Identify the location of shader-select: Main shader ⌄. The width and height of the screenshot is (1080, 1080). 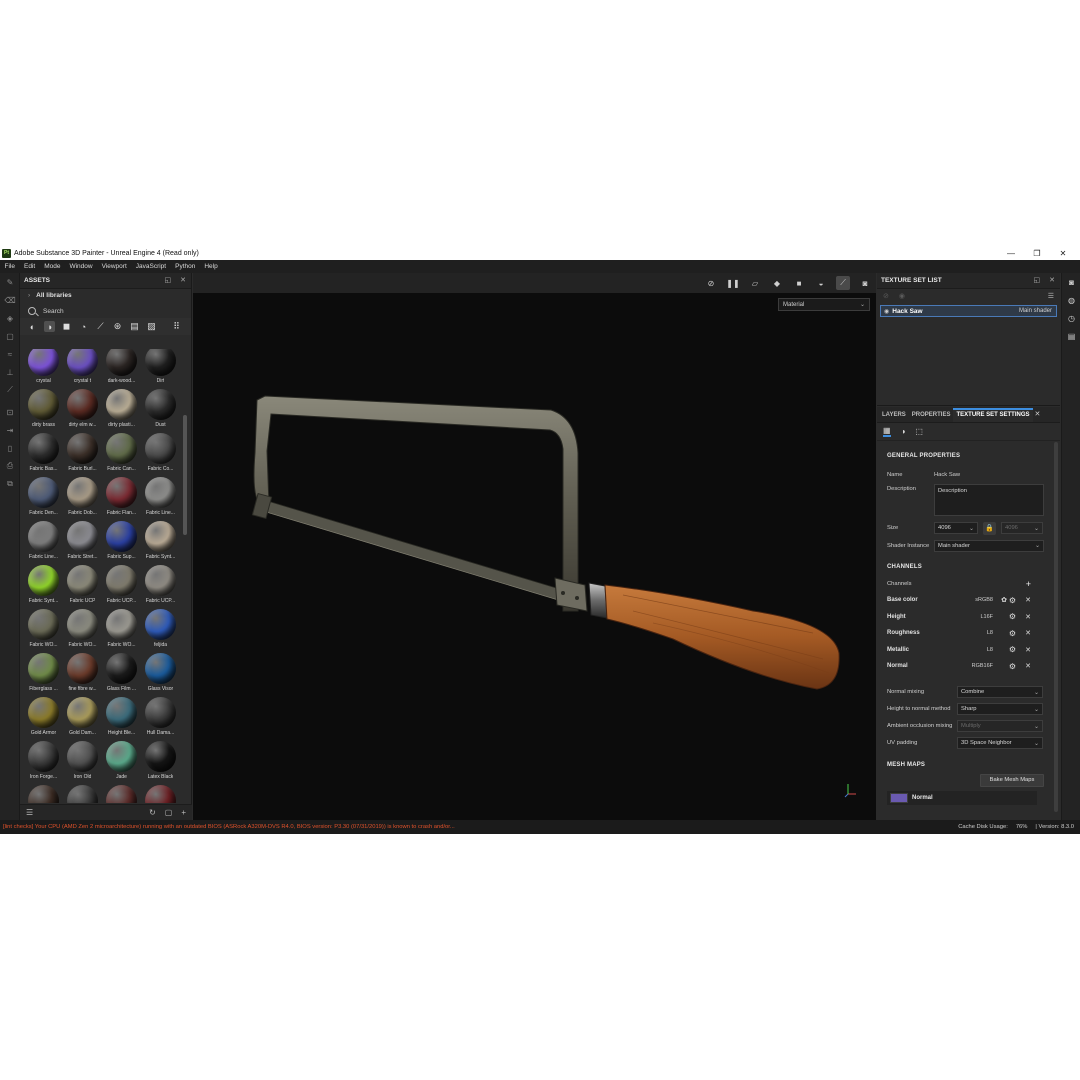
(989, 545).